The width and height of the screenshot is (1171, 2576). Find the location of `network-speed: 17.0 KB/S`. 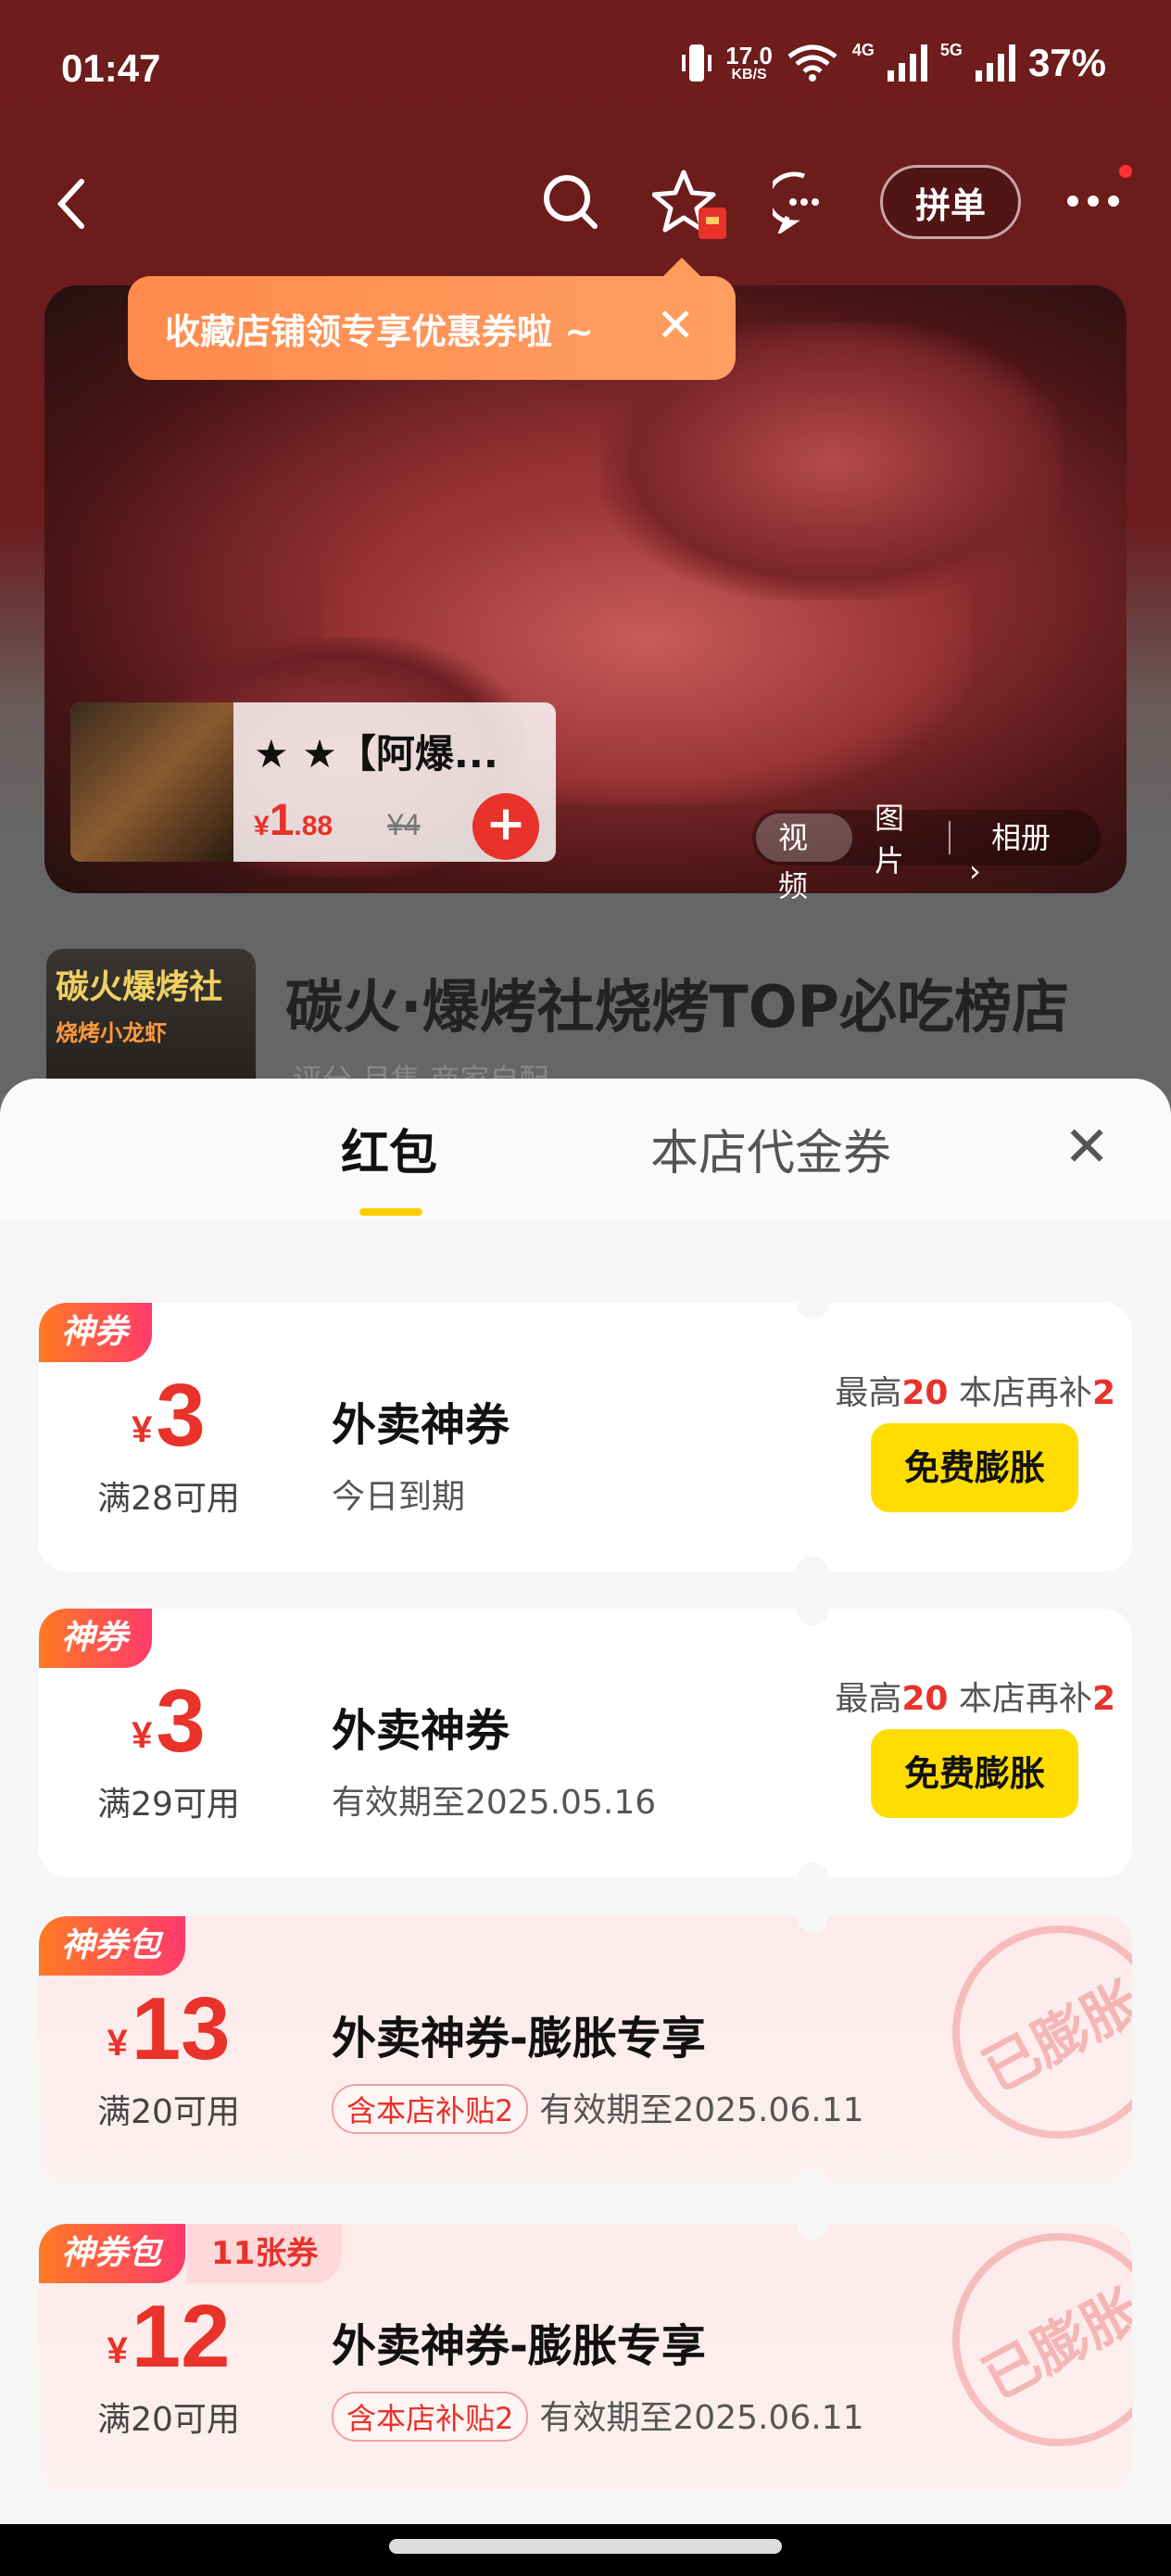

network-speed: 17.0 KB/S is located at coordinates (749, 62).